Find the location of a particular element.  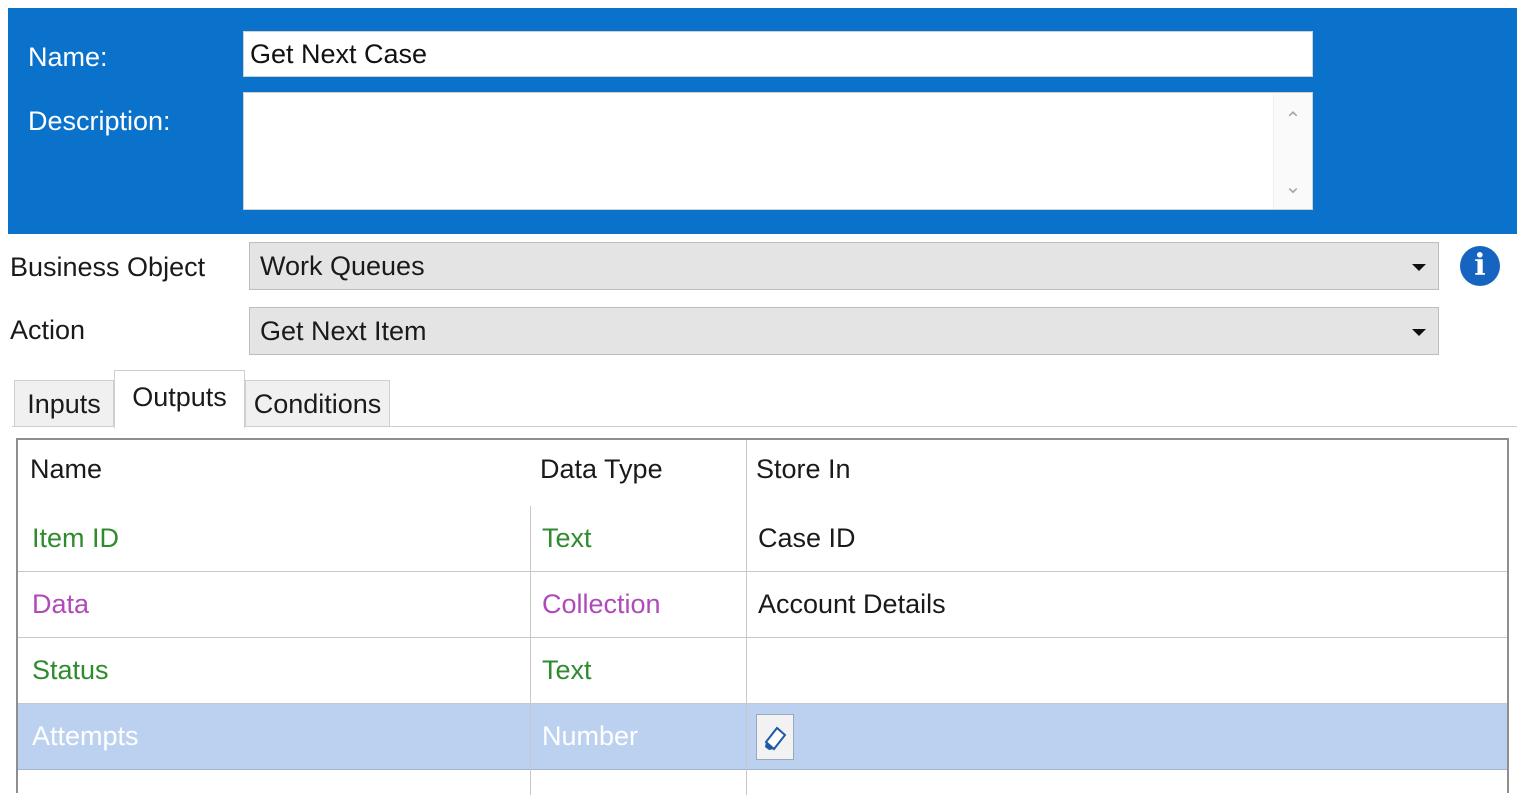

tab-conditions: Conditions is located at coordinates (317, 403).